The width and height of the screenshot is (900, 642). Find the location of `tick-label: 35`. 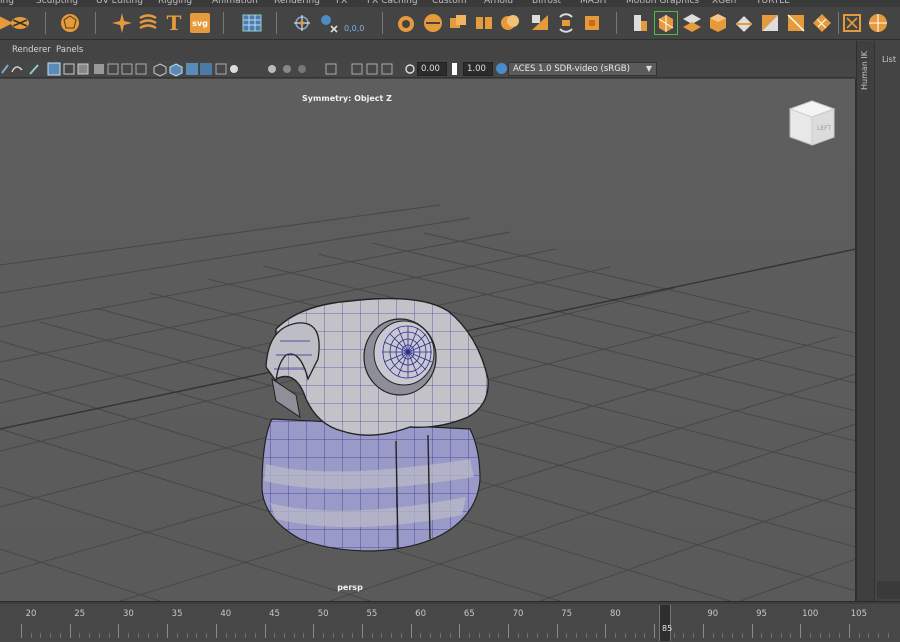

tick-label: 35 is located at coordinates (177, 614).